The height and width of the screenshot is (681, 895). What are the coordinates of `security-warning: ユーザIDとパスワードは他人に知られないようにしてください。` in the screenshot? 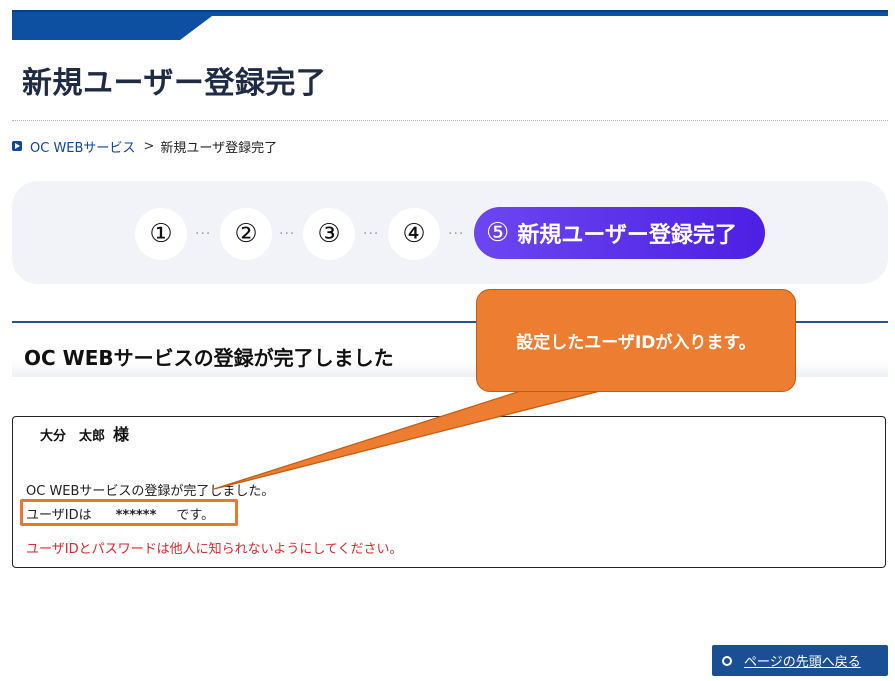 It's located at (214, 549).